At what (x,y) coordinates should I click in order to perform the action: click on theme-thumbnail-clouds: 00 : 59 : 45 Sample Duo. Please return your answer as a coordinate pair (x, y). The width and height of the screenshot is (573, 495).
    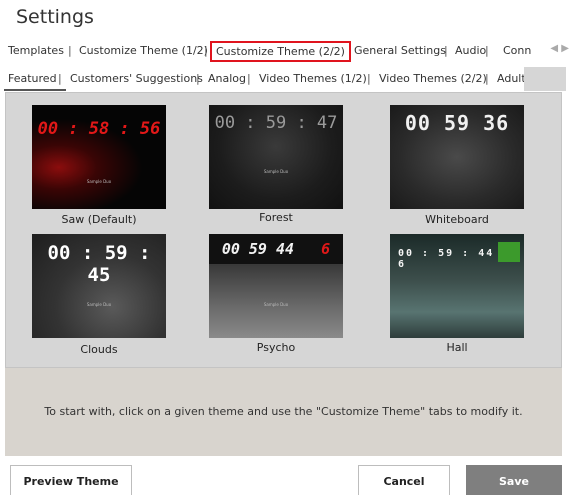
    Looking at the image, I should click on (99, 286).